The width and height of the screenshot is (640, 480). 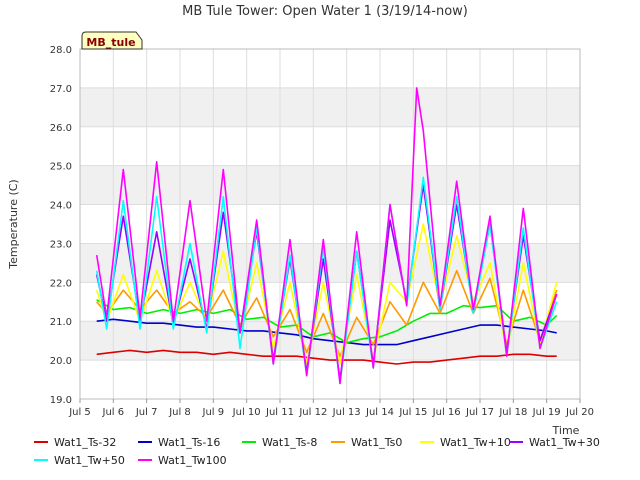 What do you see at coordinates (579, 412) in the screenshot?
I see `x-tick-label: Jul 20` at bounding box center [579, 412].